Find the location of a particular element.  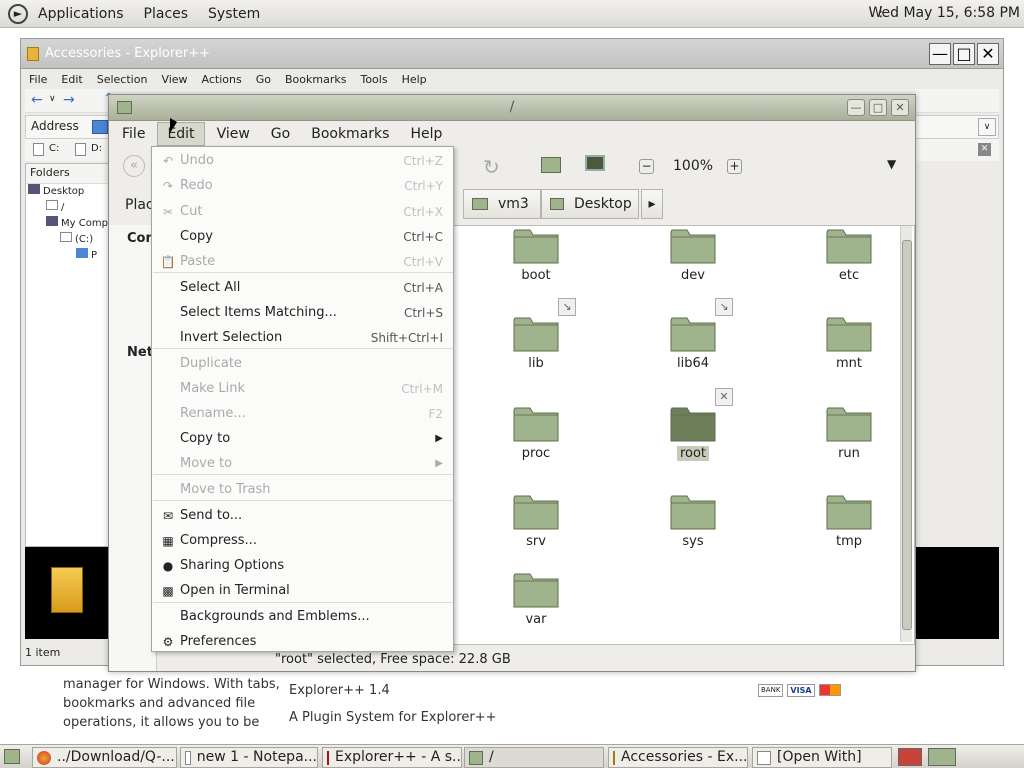

explorer-menu-help: Help is located at coordinates (414, 79).